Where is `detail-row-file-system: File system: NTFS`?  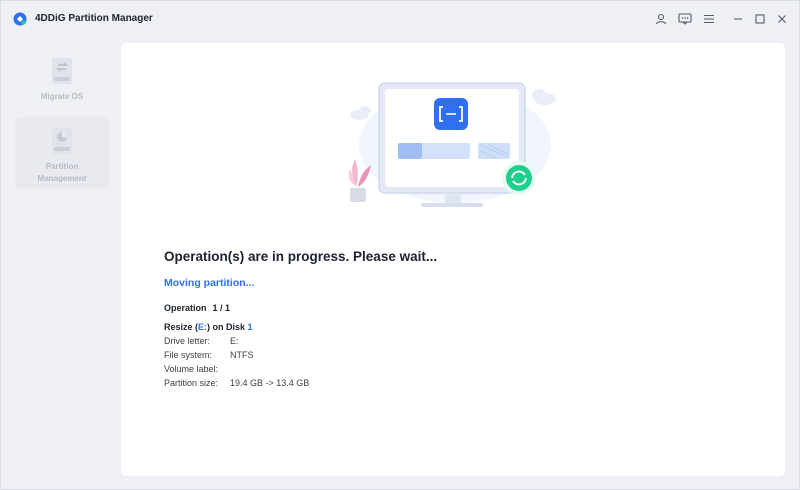
detail-row-file-system: File system: NTFS is located at coordinates (209, 355).